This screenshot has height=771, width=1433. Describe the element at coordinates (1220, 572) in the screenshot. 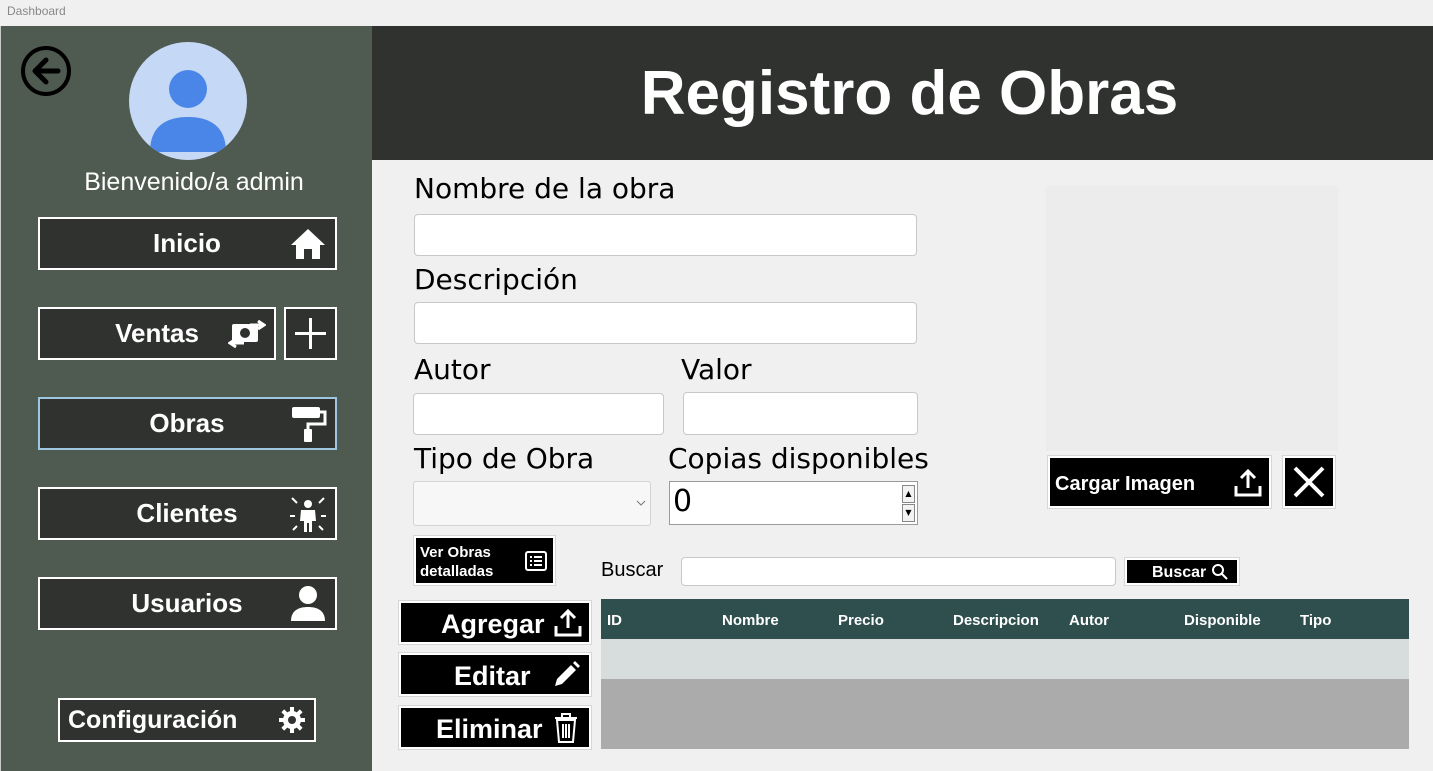

I see `search-icon` at that location.